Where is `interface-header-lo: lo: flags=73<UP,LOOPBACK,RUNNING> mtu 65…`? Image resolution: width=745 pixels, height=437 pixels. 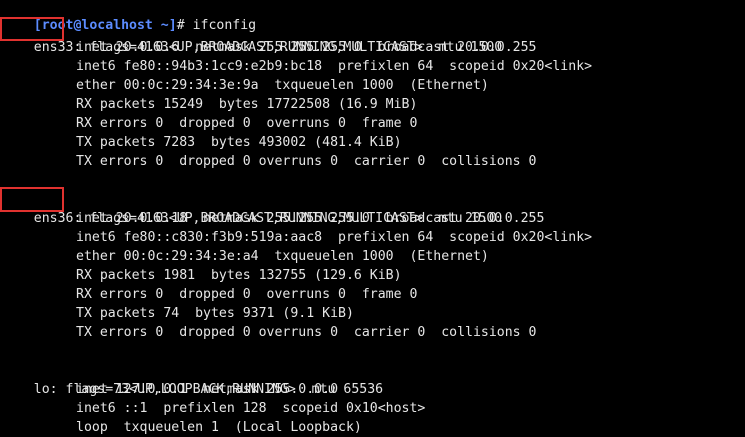
interface-header-lo: lo: flags=73<UP,LOOPBACK,RUNNING> mtu 65… is located at coordinates (192, 379).